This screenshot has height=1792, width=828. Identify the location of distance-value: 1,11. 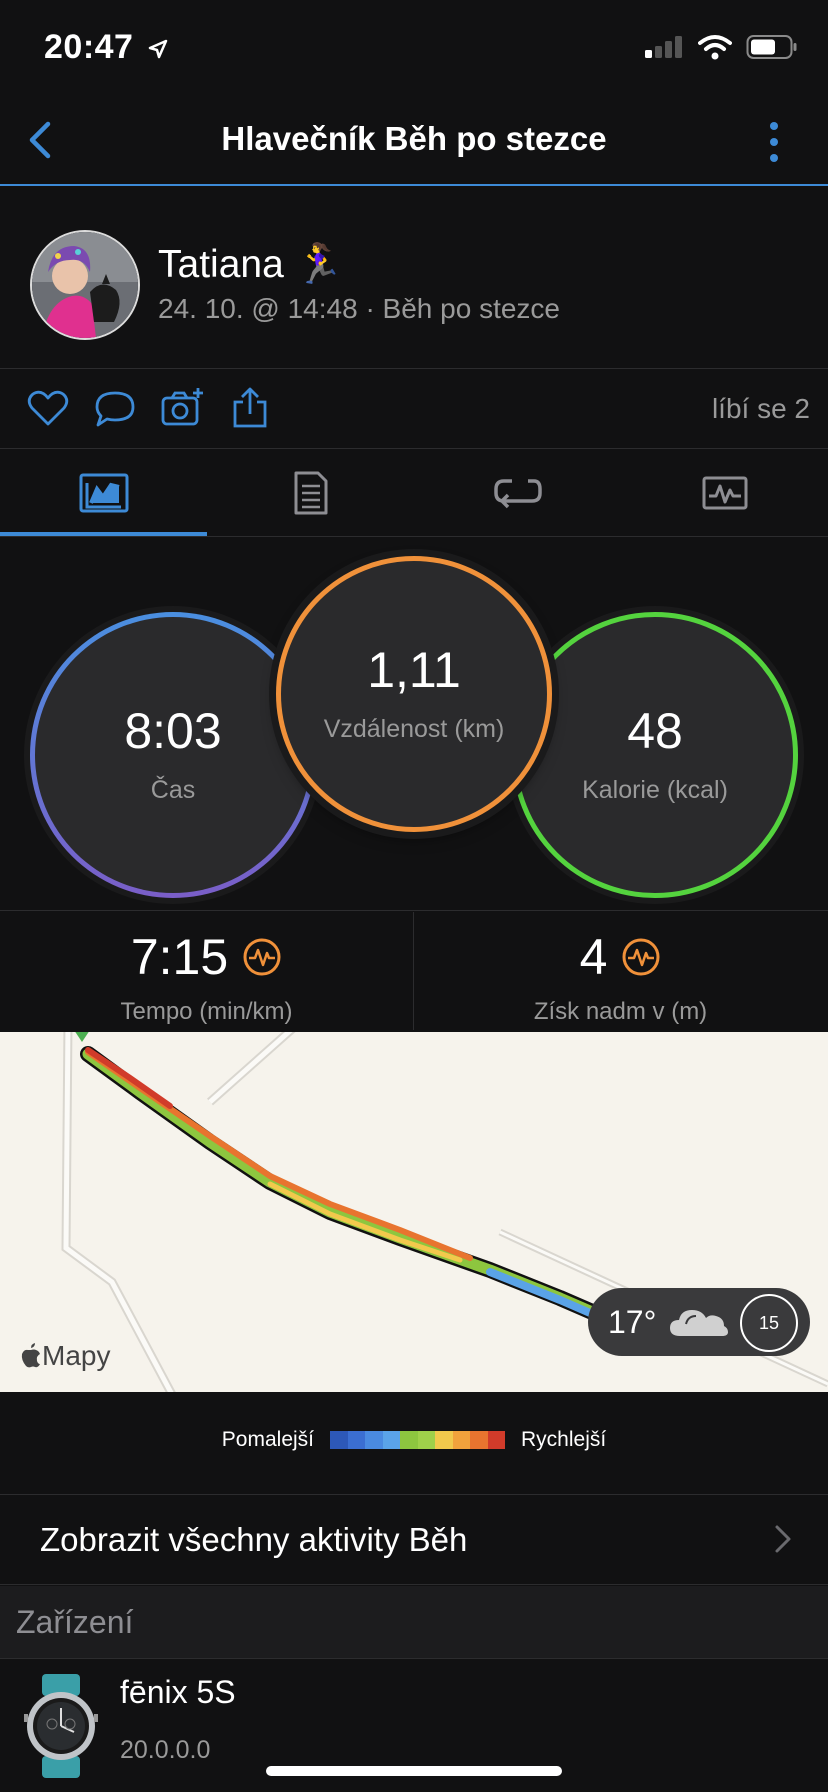
(414, 669).